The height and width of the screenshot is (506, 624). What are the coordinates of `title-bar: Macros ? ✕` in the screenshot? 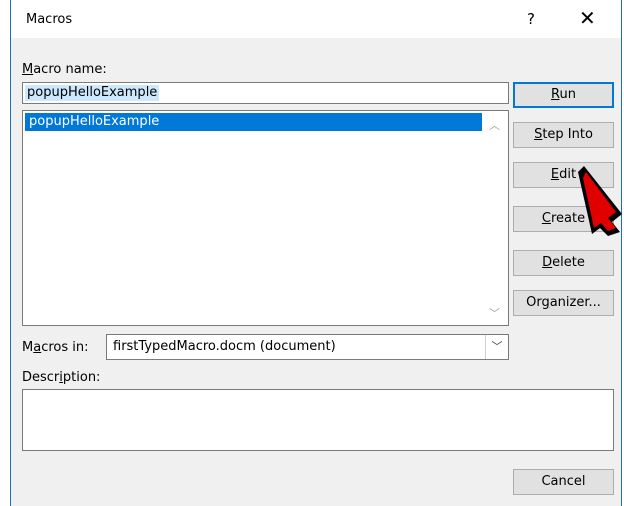 It's located at (316, 19).